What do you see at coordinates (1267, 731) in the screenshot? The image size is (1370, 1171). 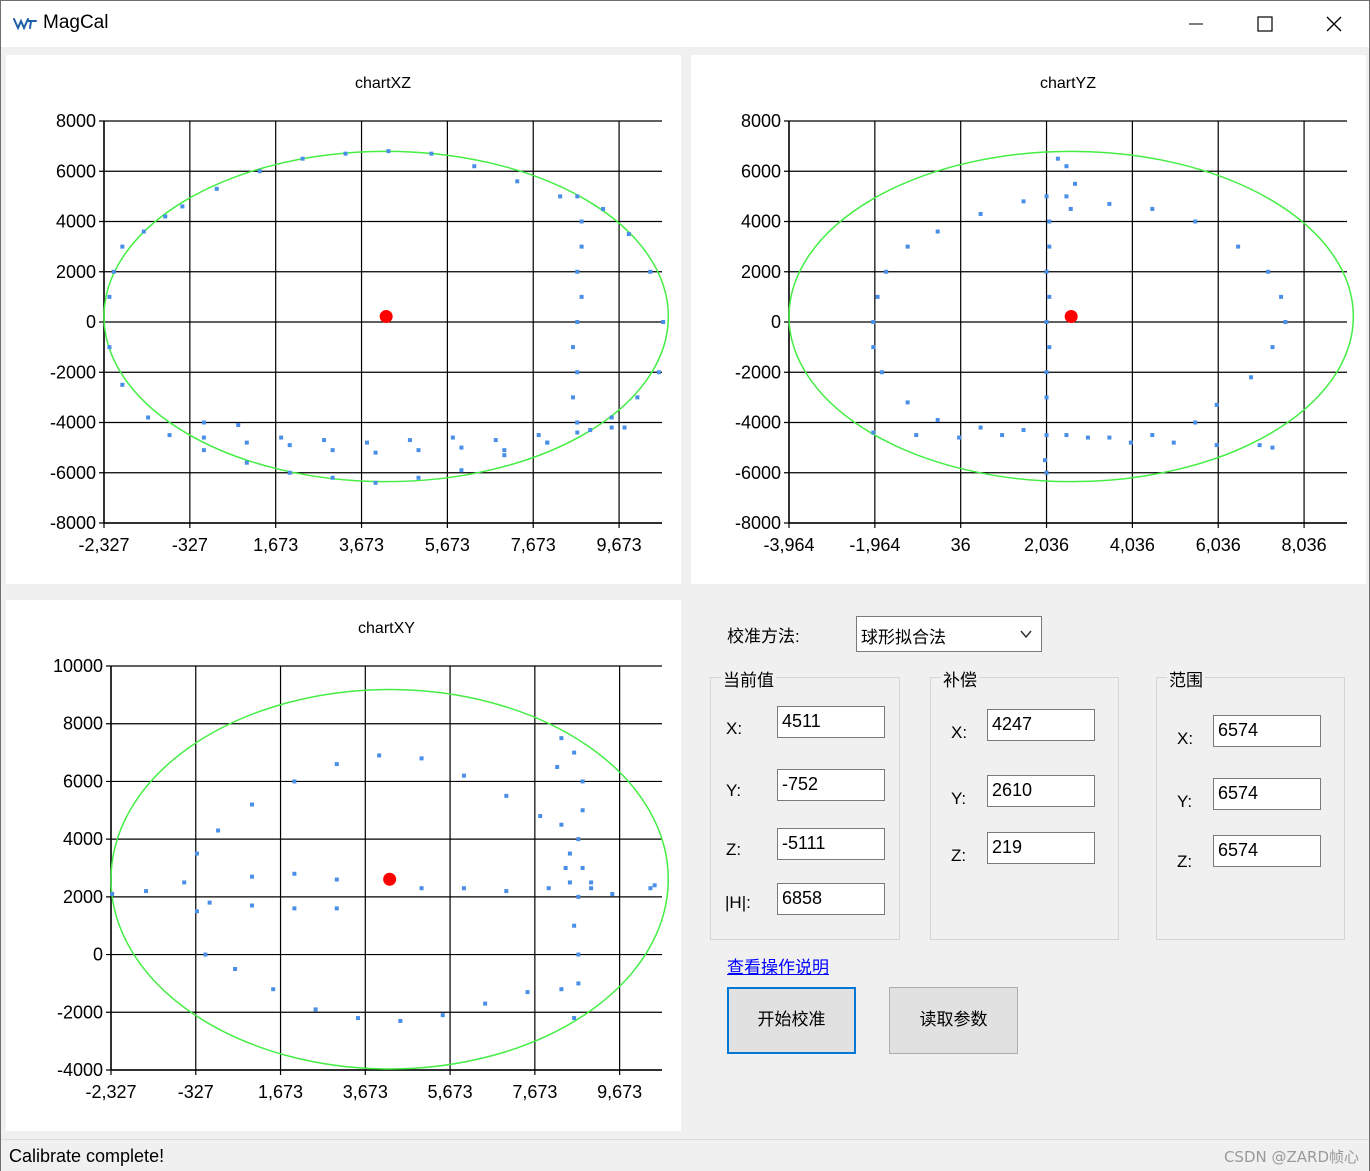 I see `range-x-field: 6574` at bounding box center [1267, 731].